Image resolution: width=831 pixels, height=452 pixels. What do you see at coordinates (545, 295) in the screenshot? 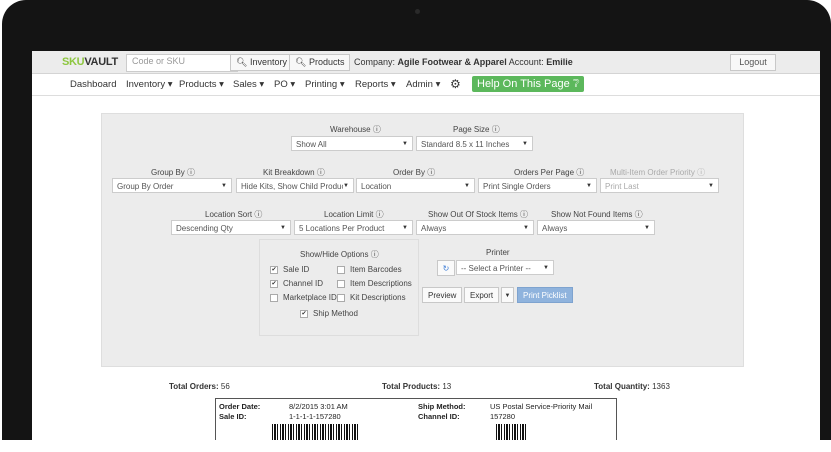
I see `print-picklist-button: Print Picklist` at bounding box center [545, 295].